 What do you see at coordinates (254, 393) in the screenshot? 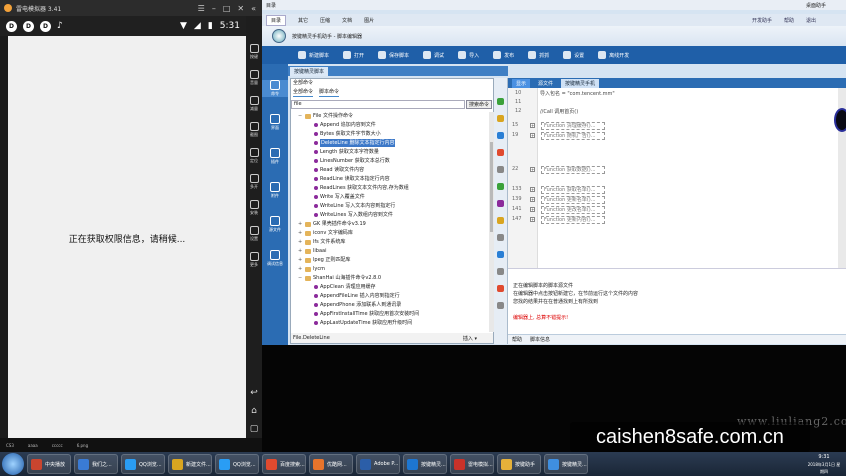
I see `back-icon: ↩` at bounding box center [254, 393].